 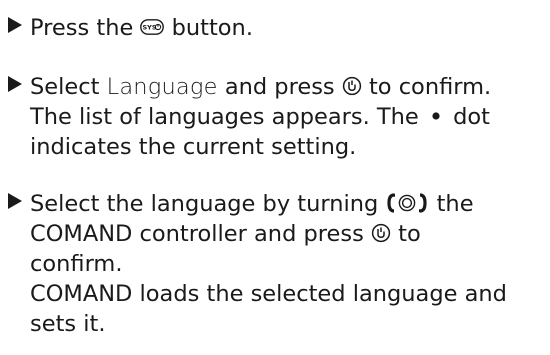 What do you see at coordinates (467, 117) in the screenshot?
I see `step-text: dot` at bounding box center [467, 117].